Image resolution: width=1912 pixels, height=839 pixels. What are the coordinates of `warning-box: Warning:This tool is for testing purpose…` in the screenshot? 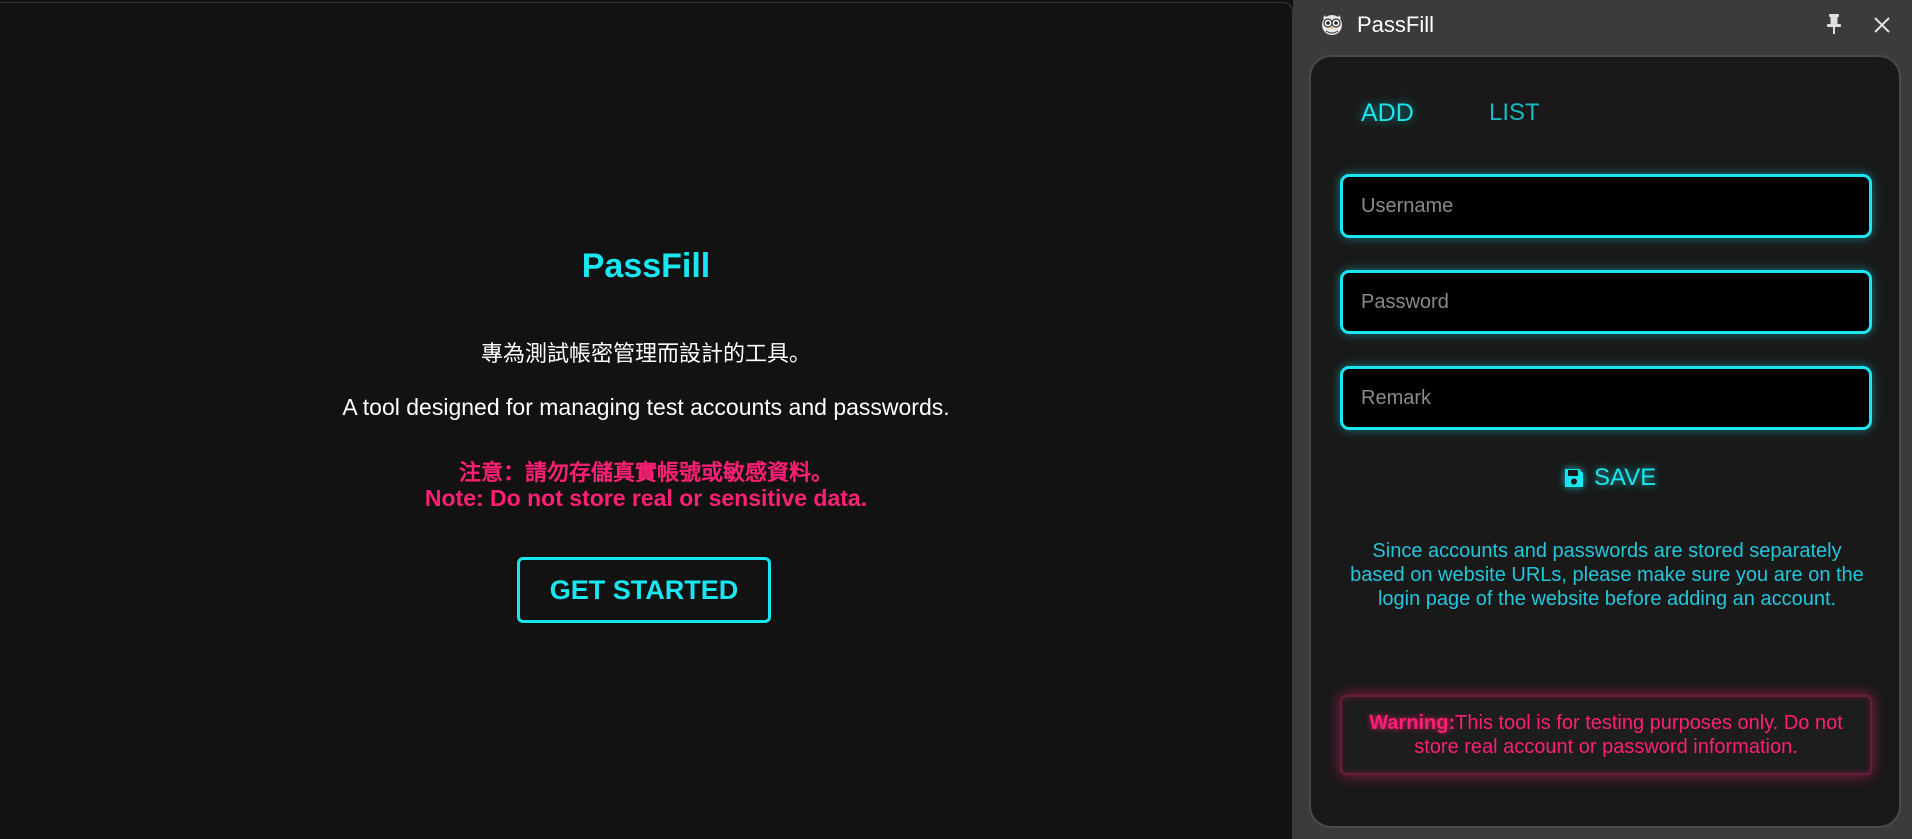 It's located at (1606, 735).